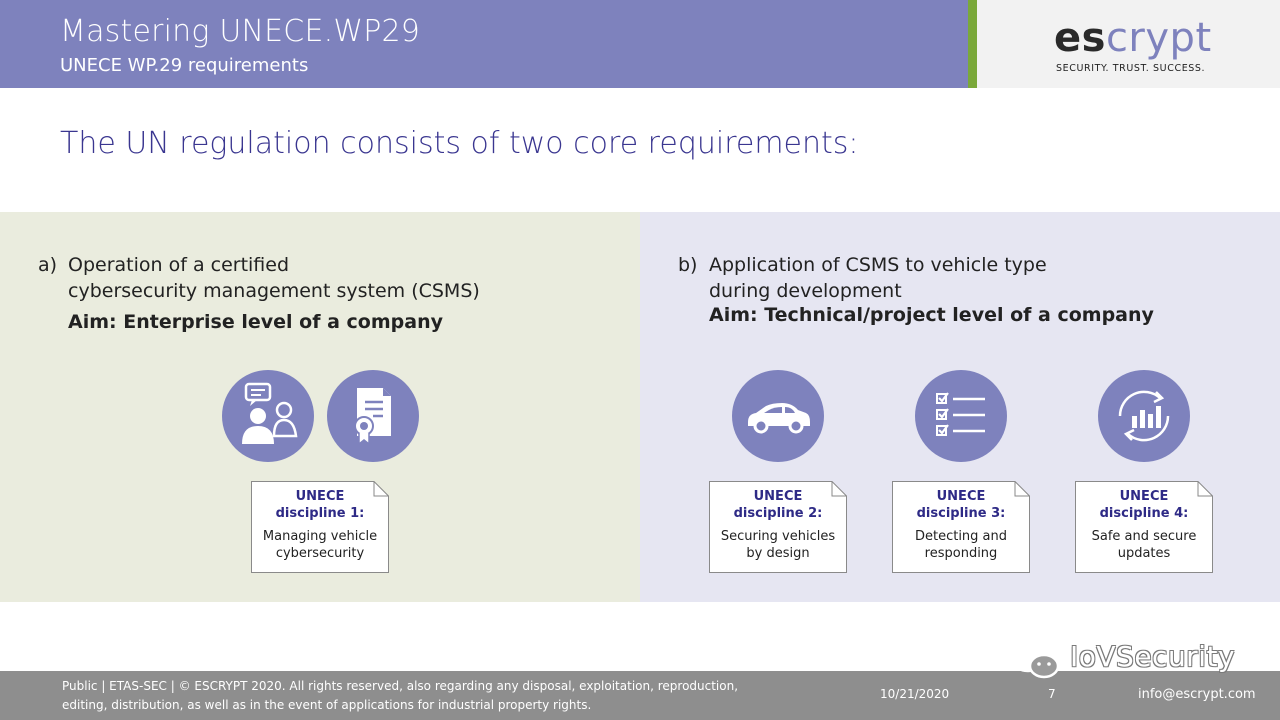 The width and height of the screenshot is (1280, 720). I want to click on discipline-4-label: UNECE, so click(1144, 496).